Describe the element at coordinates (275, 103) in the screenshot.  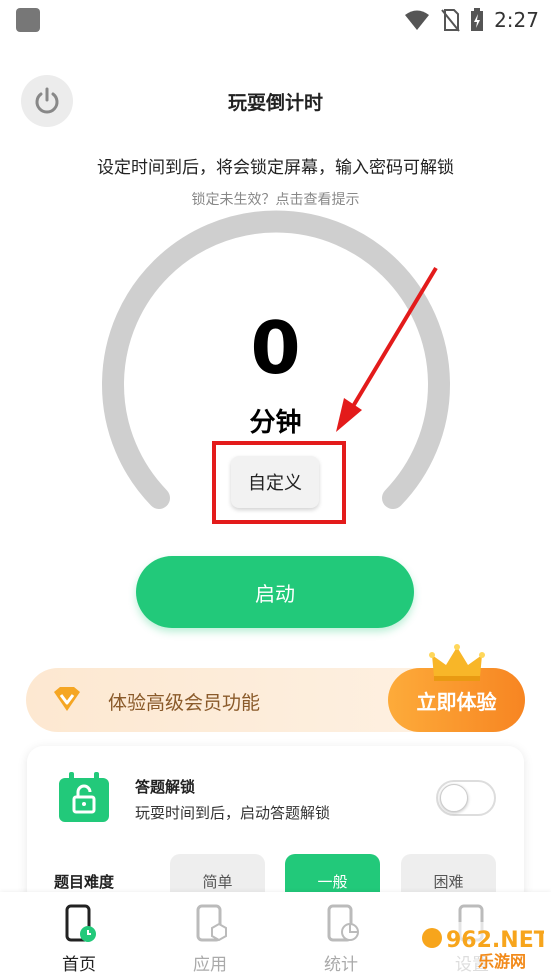
I see `page-title: 玩耍倒计时` at that location.